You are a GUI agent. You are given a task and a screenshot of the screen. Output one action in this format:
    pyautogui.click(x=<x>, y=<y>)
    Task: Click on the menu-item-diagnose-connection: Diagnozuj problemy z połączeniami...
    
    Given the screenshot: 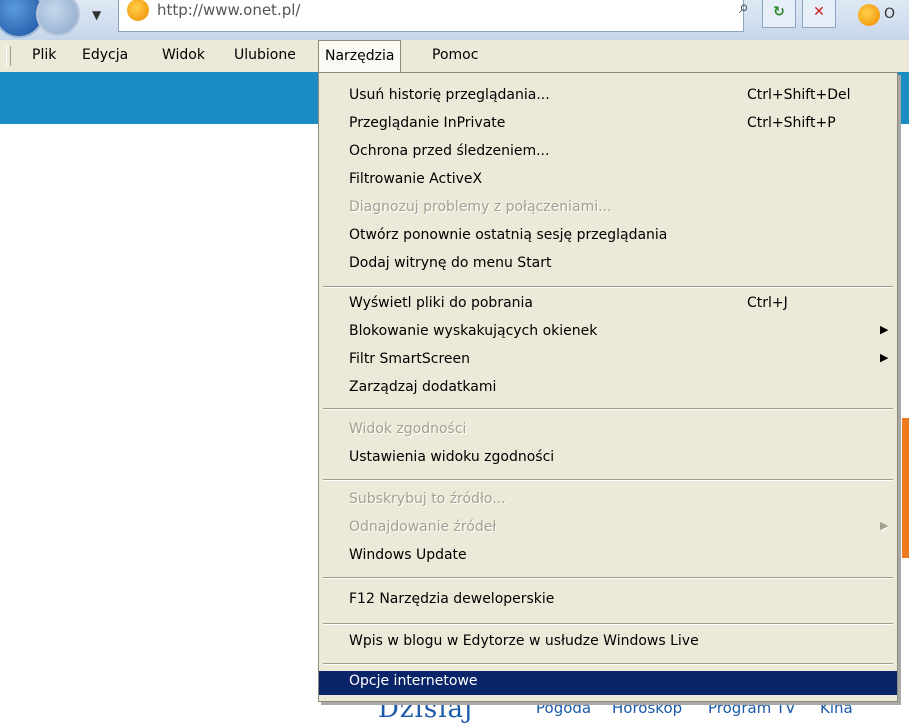 What is the action you would take?
    pyautogui.click(x=608, y=209)
    